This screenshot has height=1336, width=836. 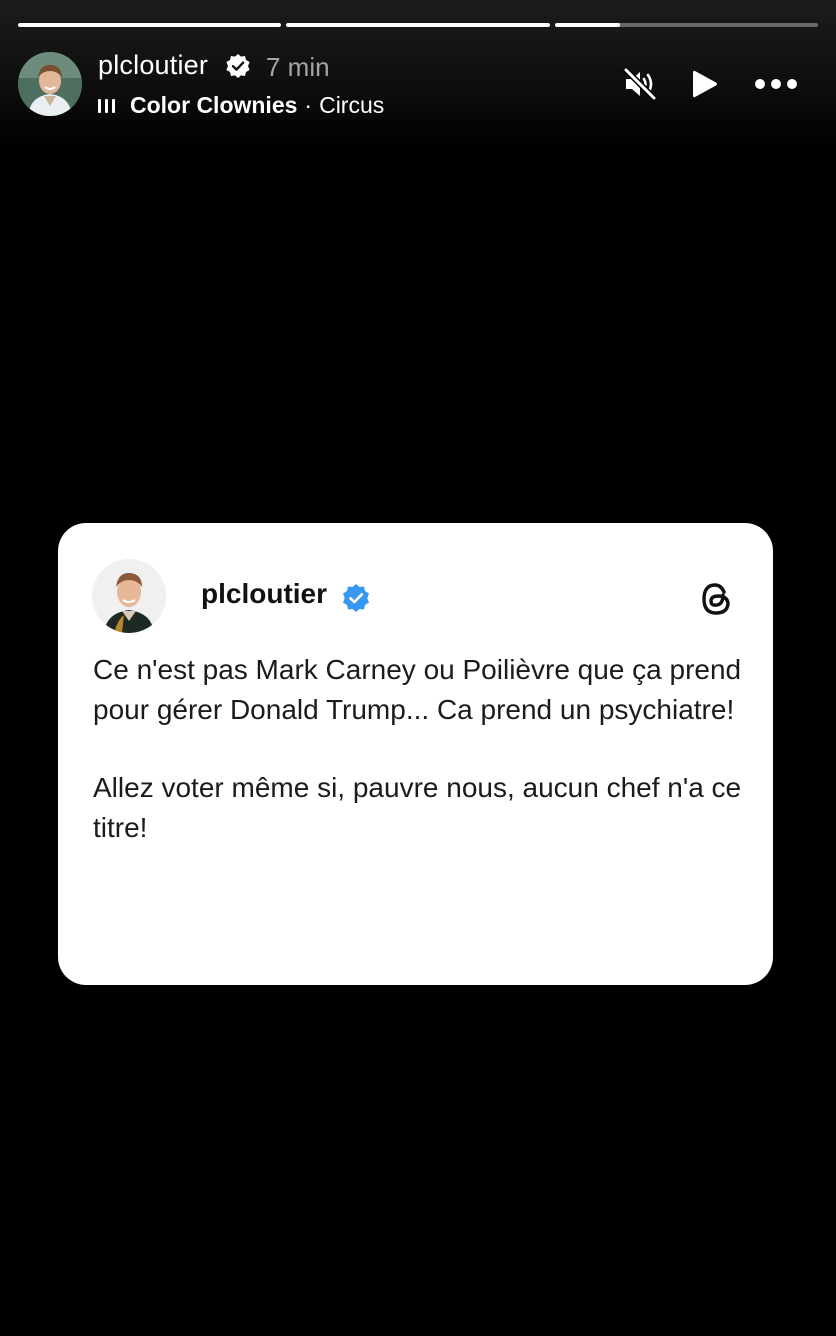 What do you see at coordinates (716, 599) in the screenshot?
I see `threads-logo-icon` at bounding box center [716, 599].